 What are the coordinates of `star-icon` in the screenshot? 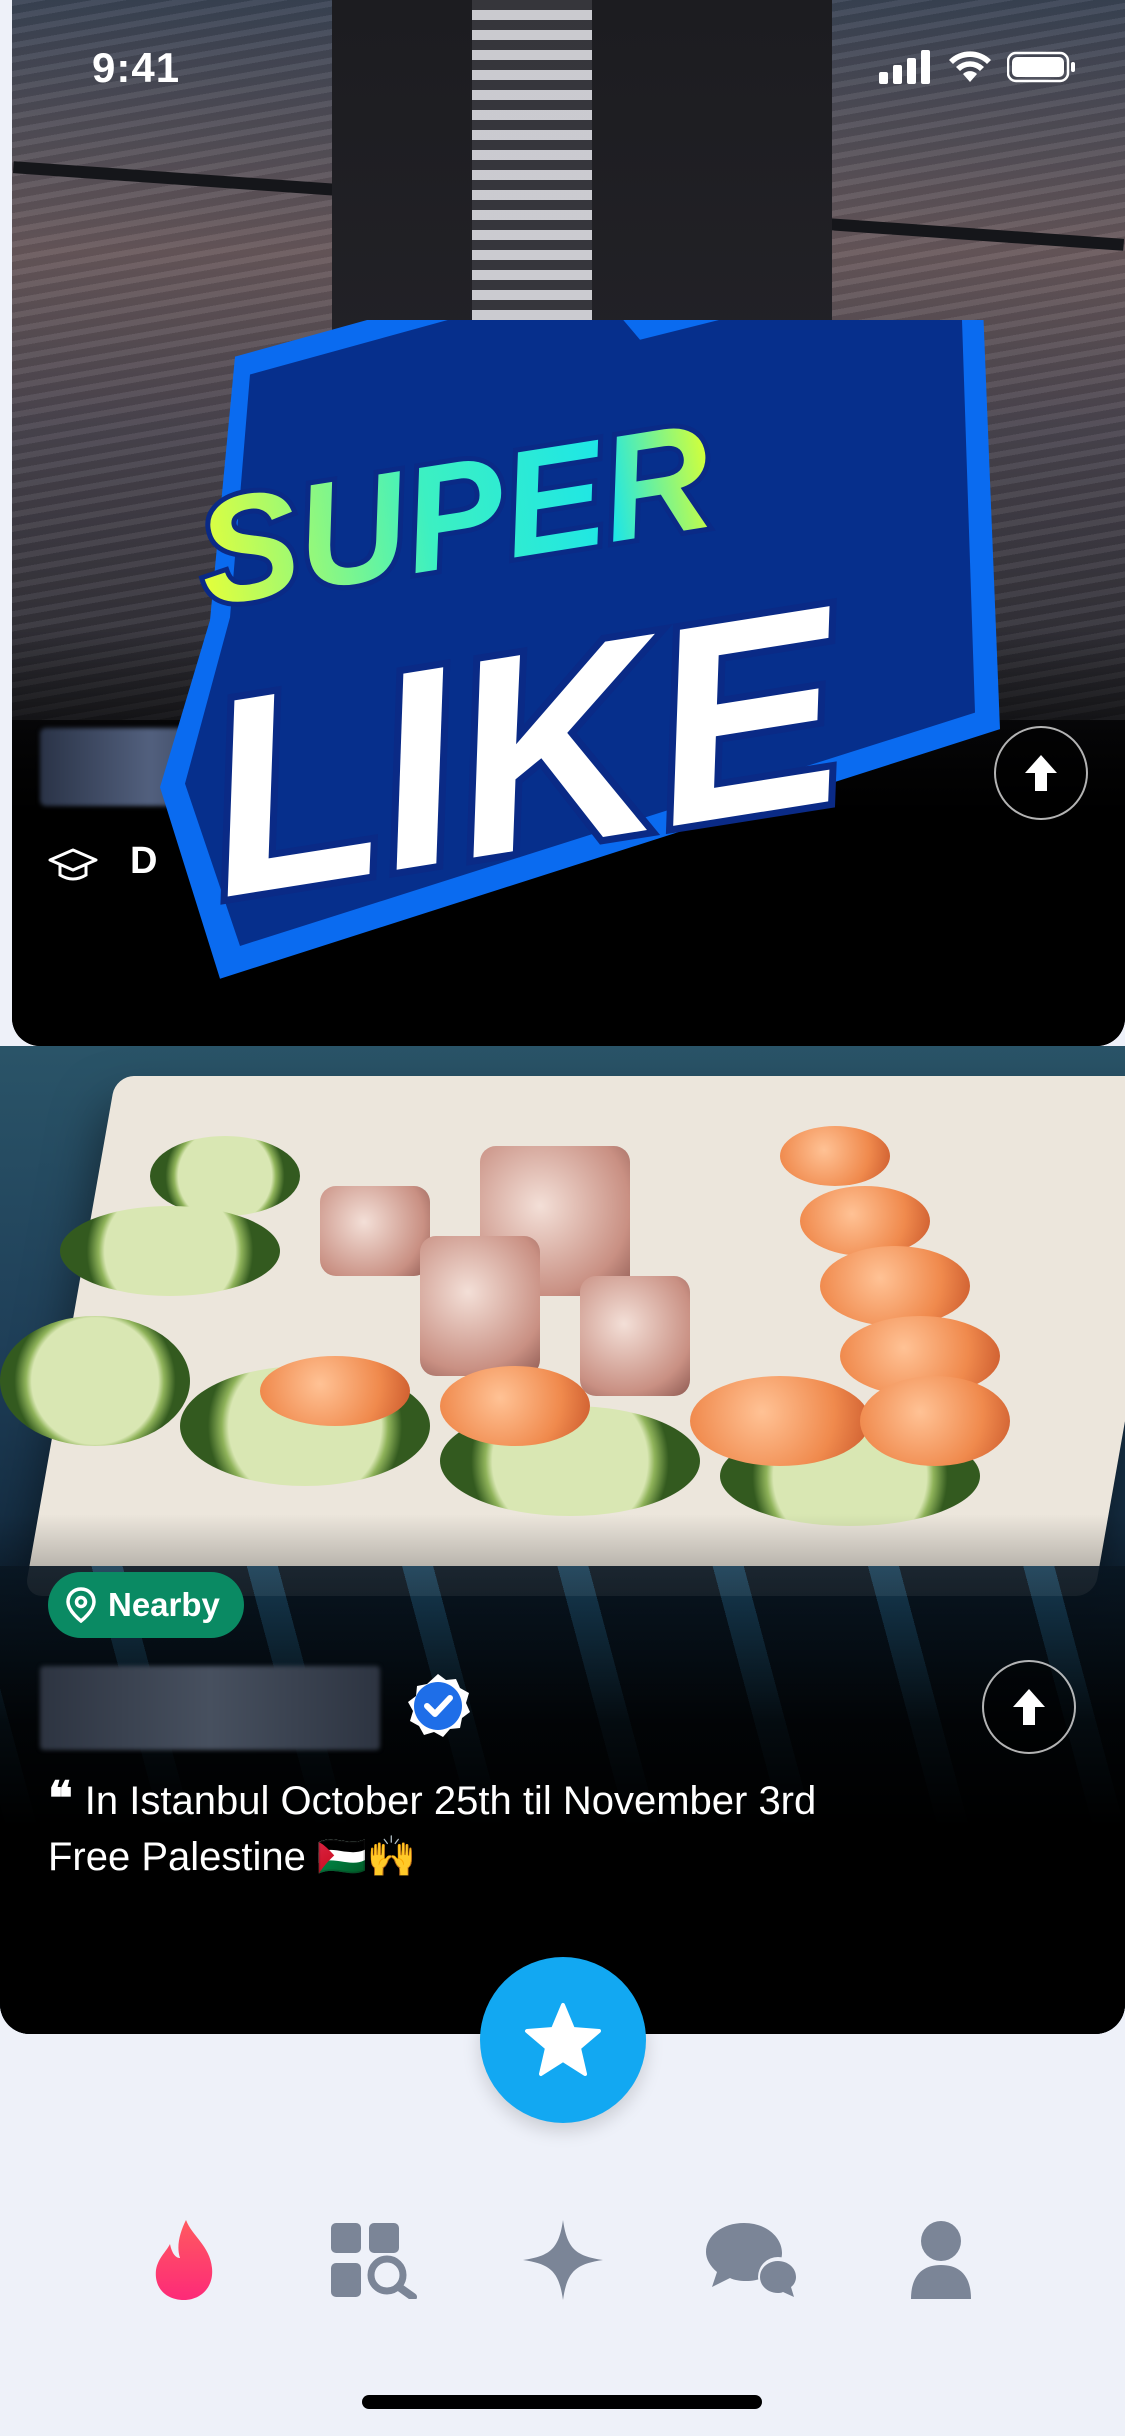 It's located at (563, 2039).